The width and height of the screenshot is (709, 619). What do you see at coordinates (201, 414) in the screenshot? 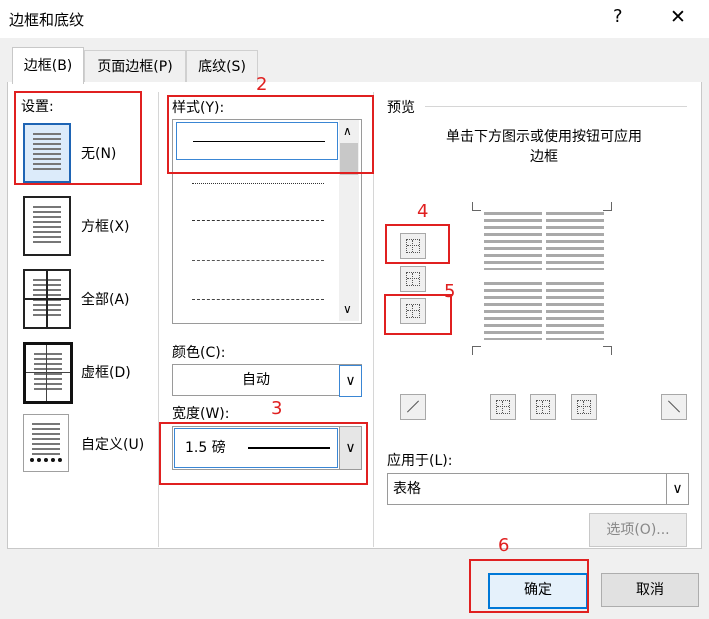
I see `width-label: 宽度(W):` at bounding box center [201, 414].